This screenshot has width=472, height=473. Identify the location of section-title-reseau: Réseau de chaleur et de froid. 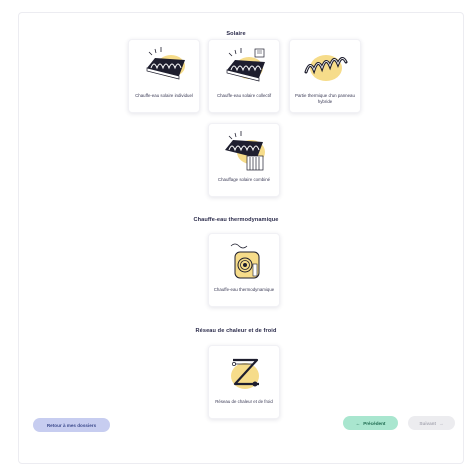
(236, 331).